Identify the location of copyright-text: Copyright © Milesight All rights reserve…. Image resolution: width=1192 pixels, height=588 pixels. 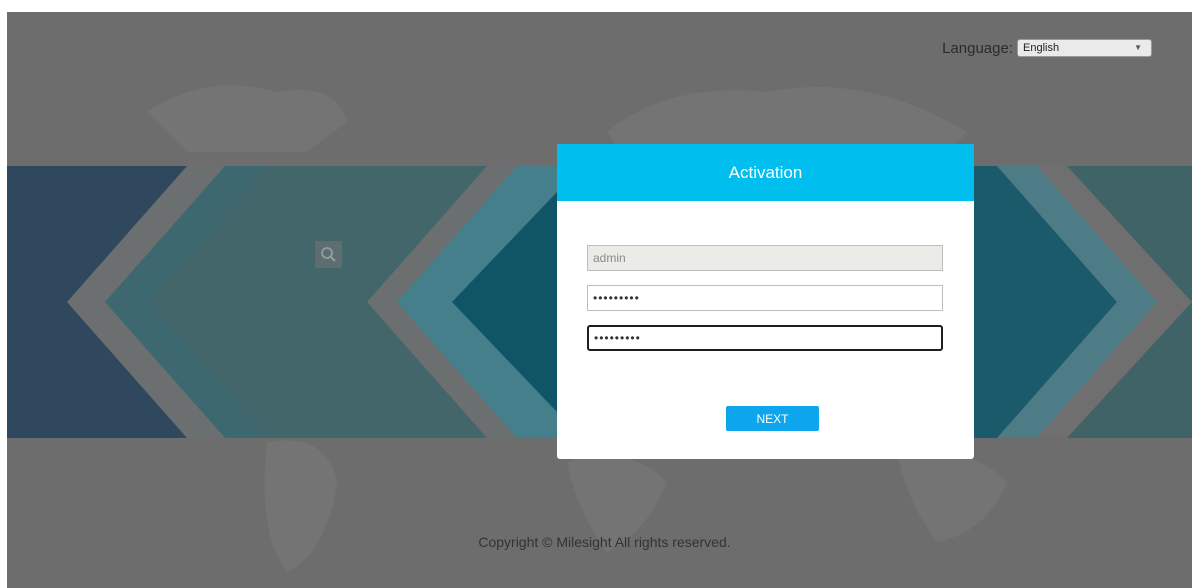
(604, 542).